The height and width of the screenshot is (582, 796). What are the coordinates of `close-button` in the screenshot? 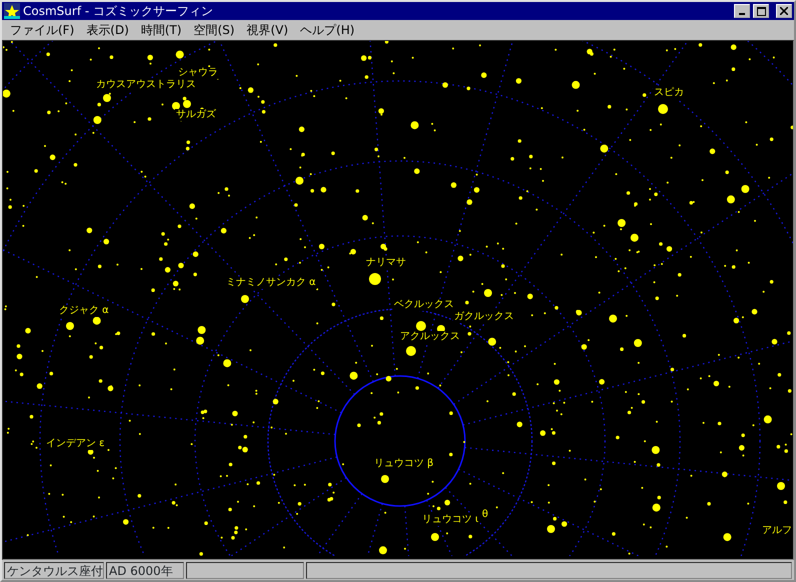 It's located at (784, 11).